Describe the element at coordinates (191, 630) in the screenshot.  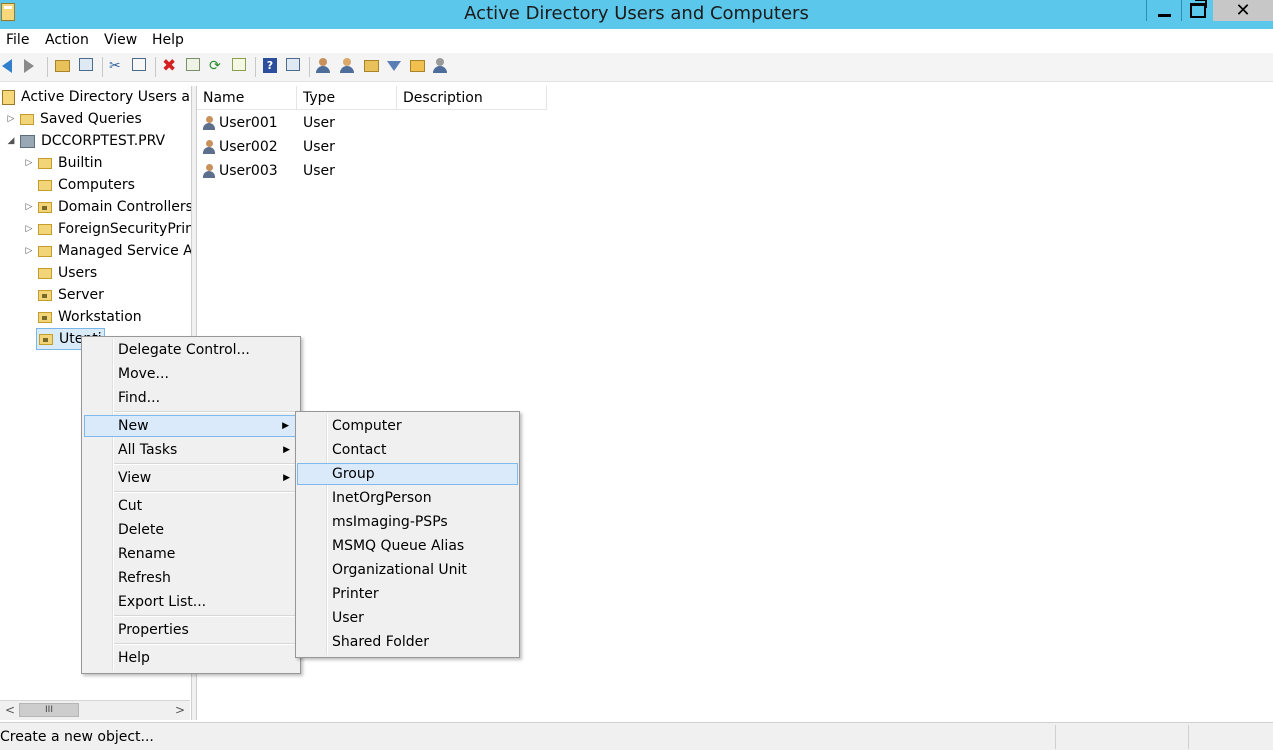
I see `menu-item-properties: Properties` at that location.